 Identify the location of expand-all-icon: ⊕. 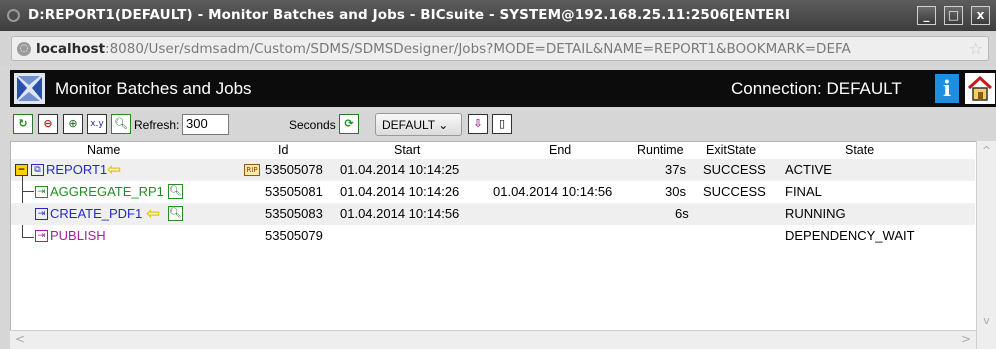
(73, 124).